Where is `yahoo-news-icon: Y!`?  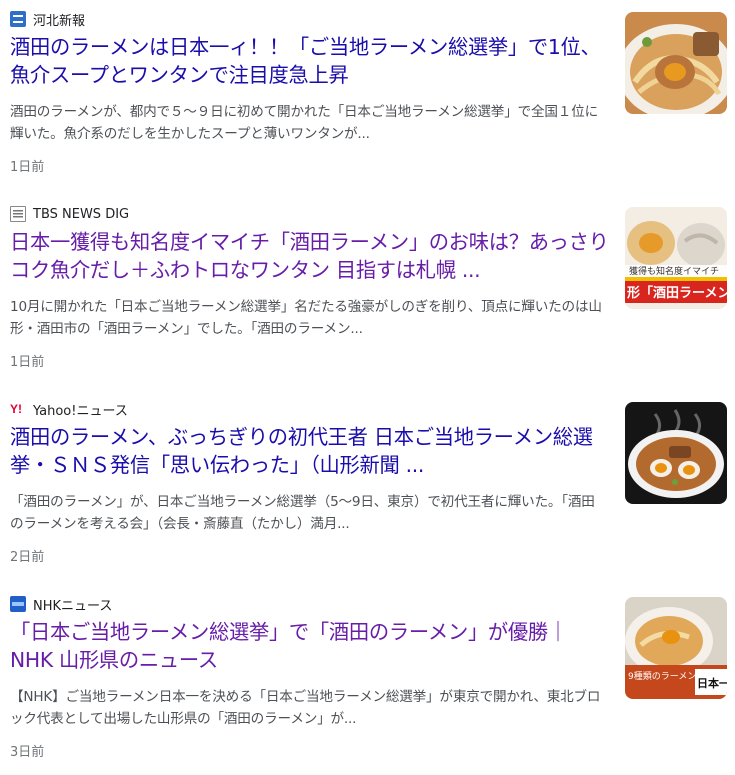 yahoo-news-icon: Y! is located at coordinates (16, 409).